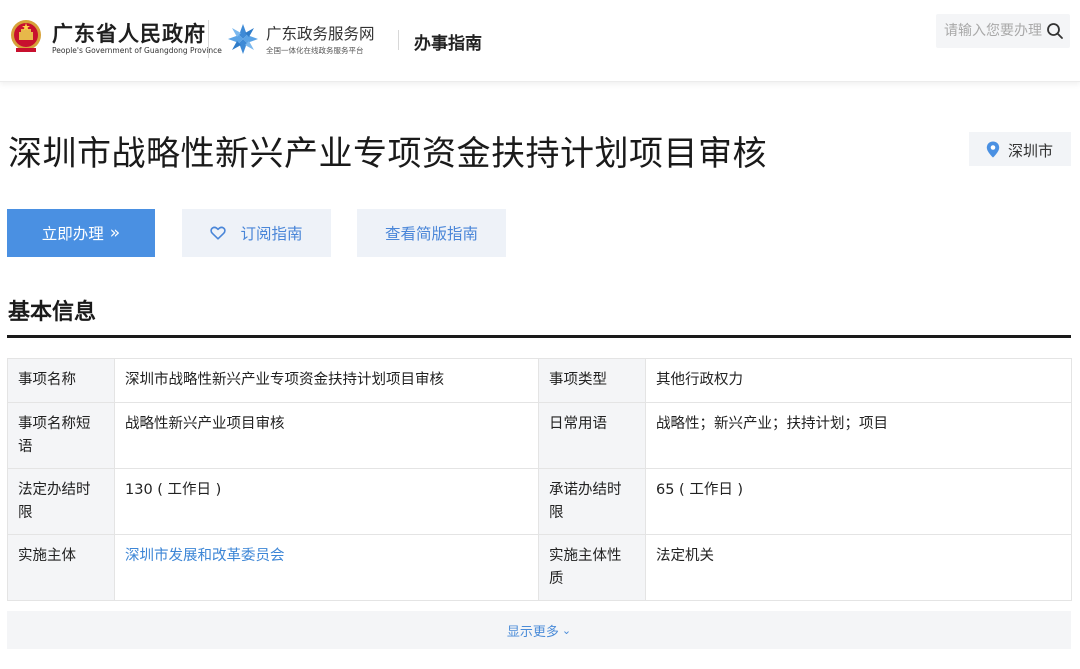 Image resolution: width=1080 pixels, height=669 pixels. Describe the element at coordinates (326, 501) in the screenshot. I see `info-value: 130 ( 工作日 )` at that location.